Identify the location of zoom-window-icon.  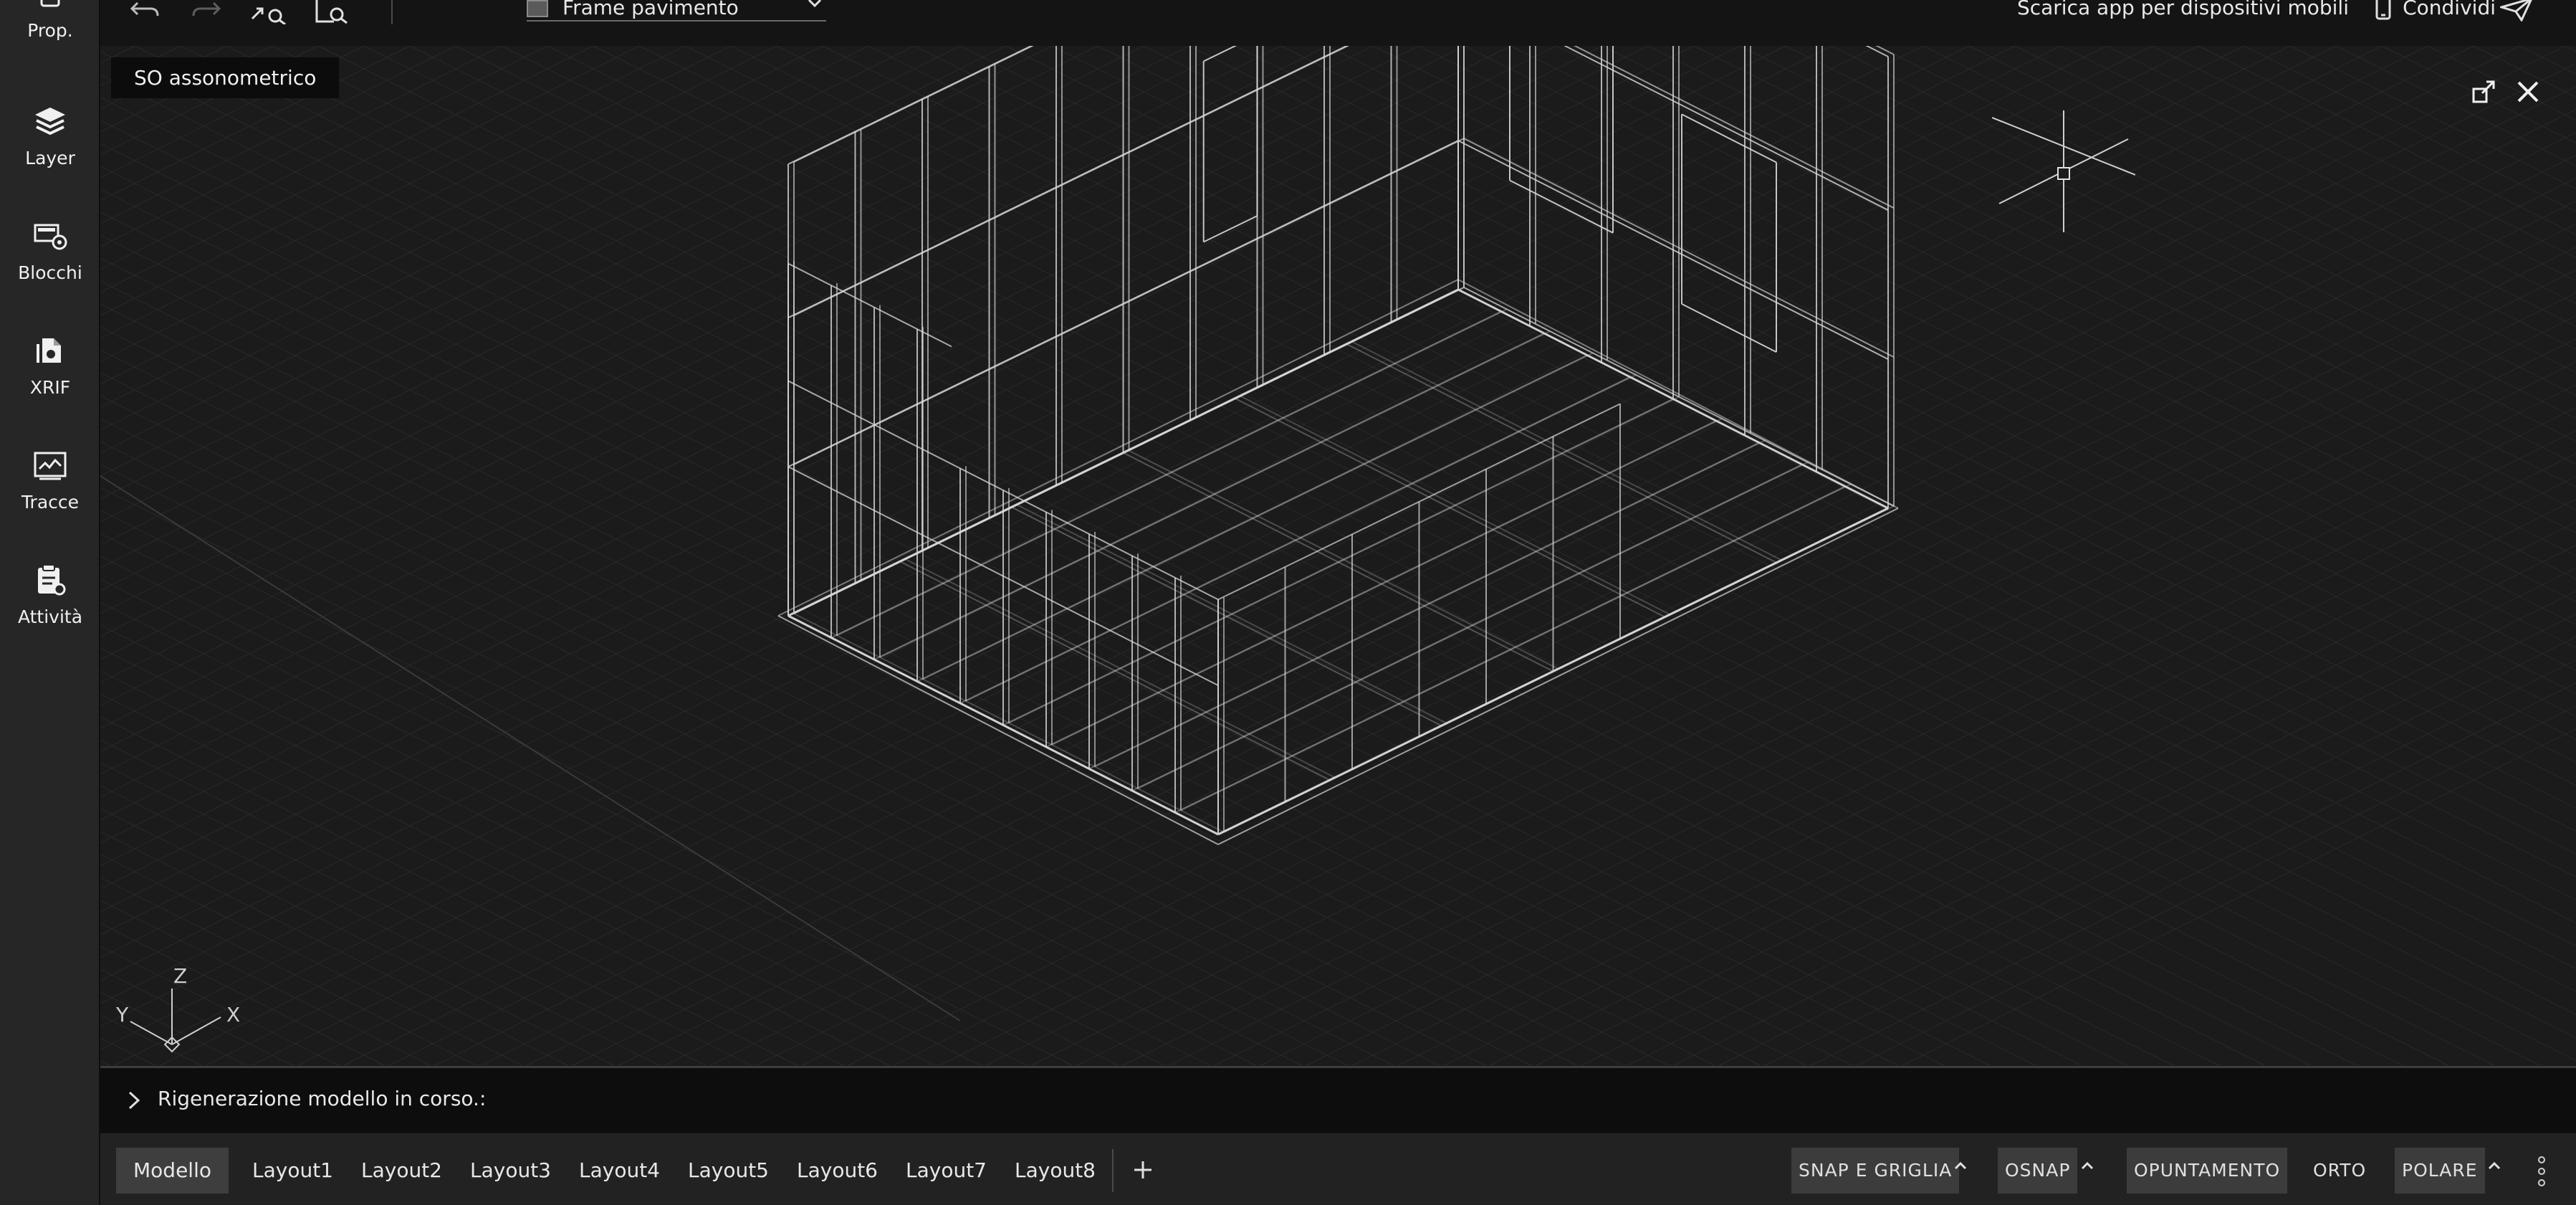
(331, 12).